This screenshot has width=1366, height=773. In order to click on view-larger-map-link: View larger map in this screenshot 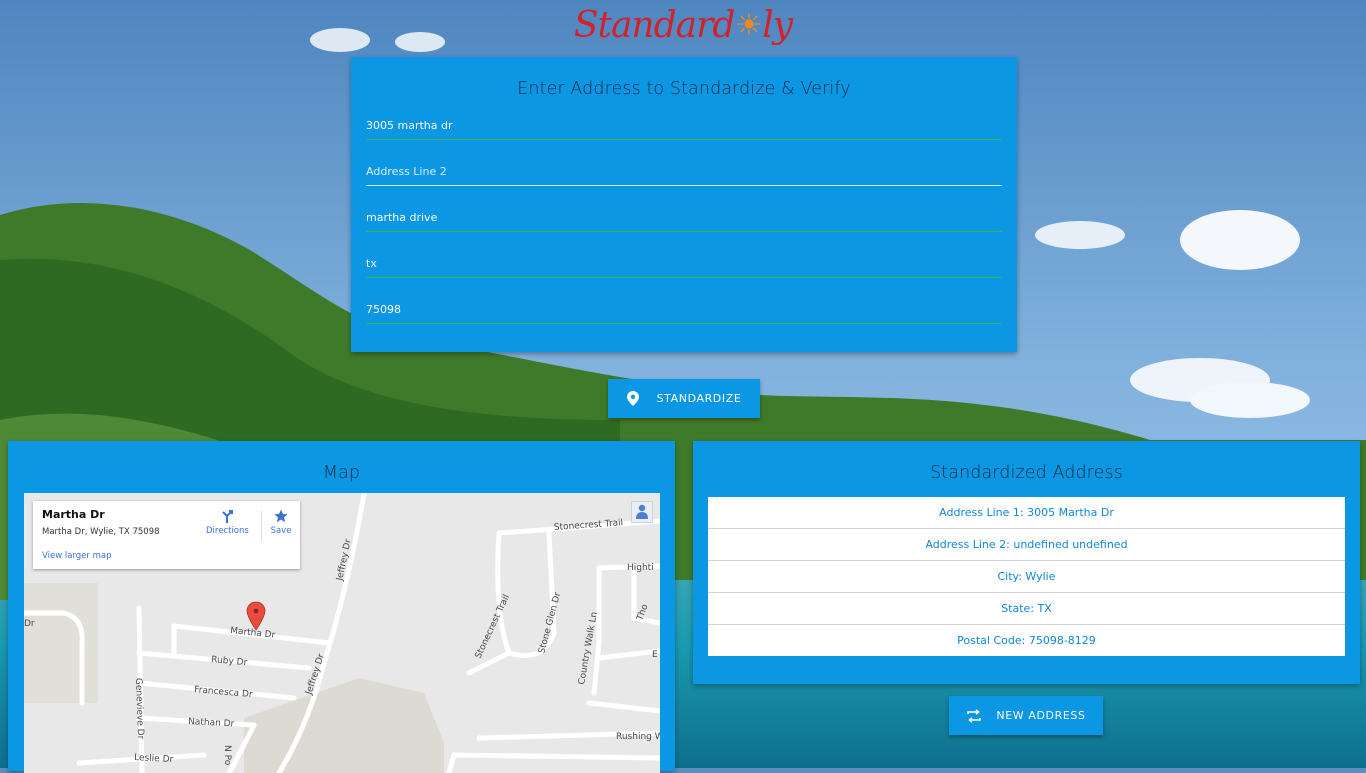, I will do `click(77, 556)`.